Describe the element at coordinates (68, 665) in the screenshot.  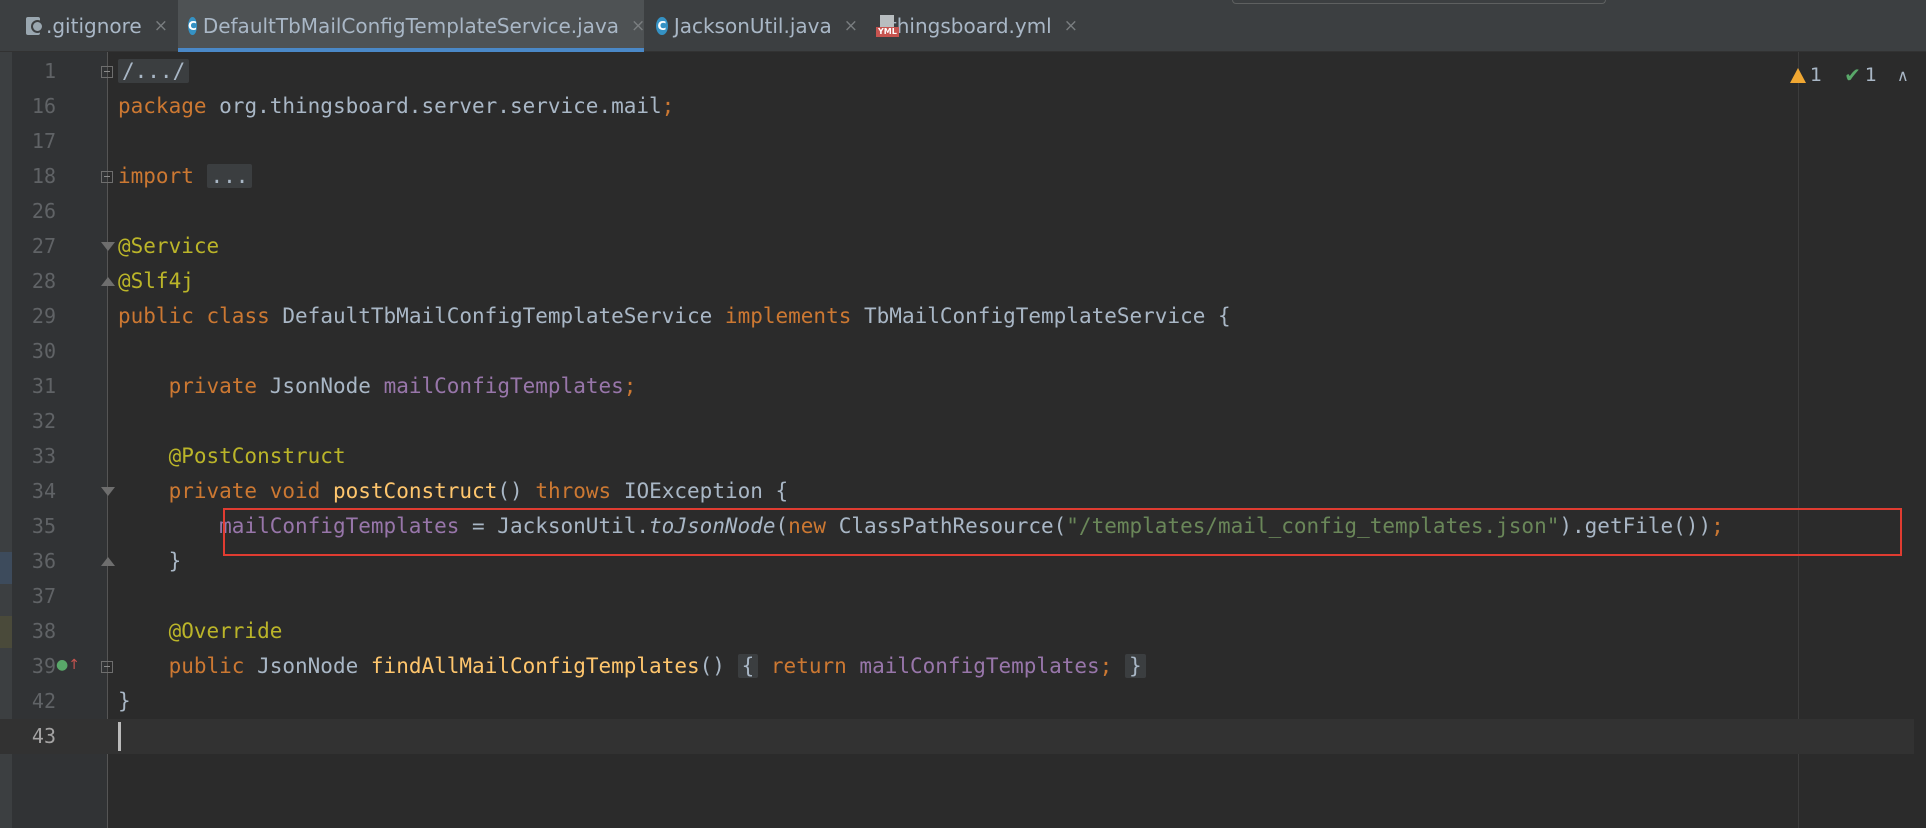
I see `implements-method-icon: ●↑` at that location.